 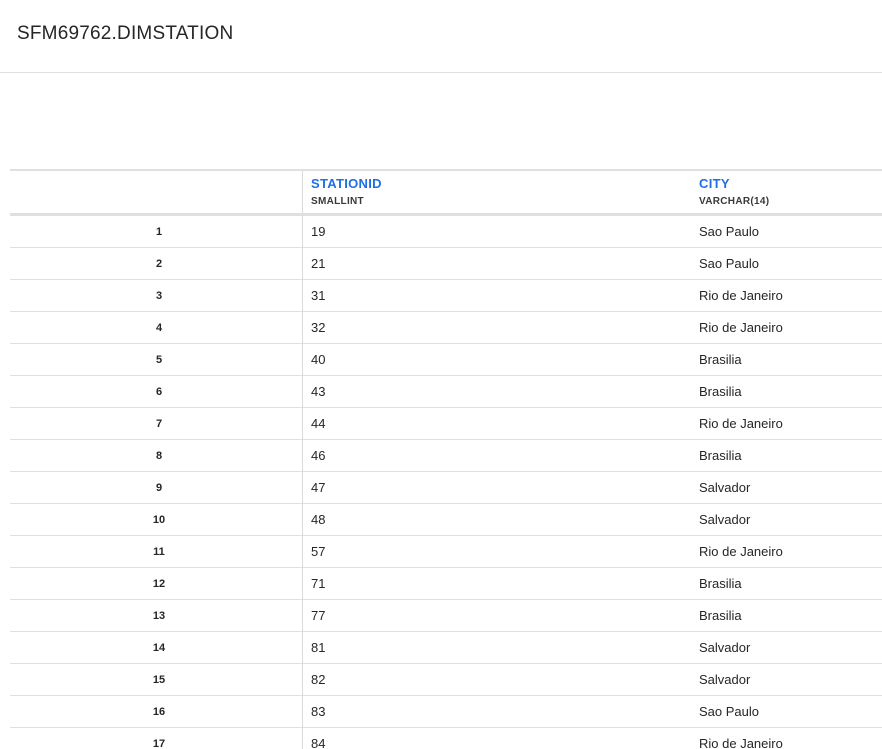 I want to click on row-index: 14, so click(x=159, y=647).